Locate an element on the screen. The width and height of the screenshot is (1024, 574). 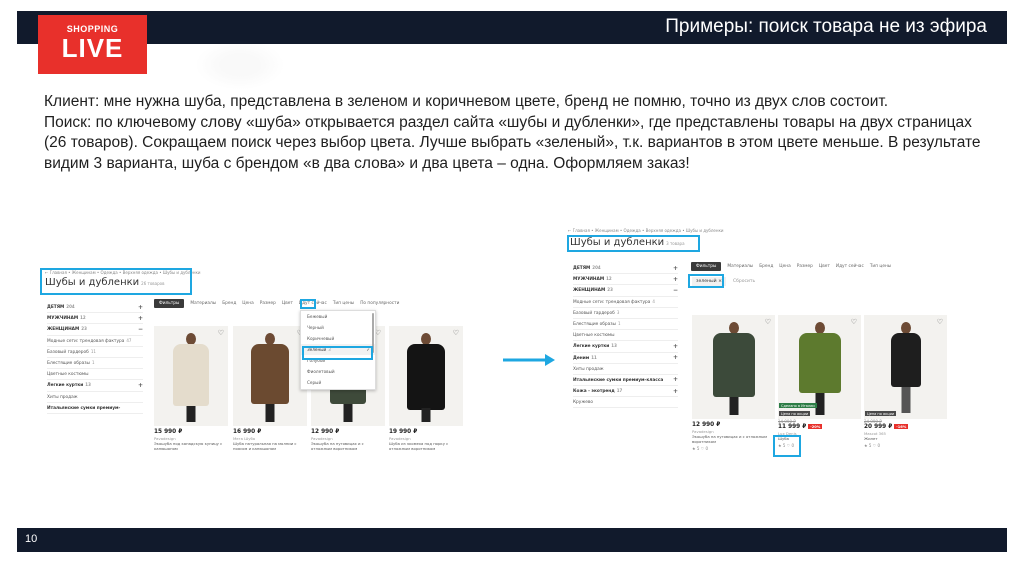
sidebar-item-label: Модные сети: трендовая фактура 4 is located at coordinates (614, 302).